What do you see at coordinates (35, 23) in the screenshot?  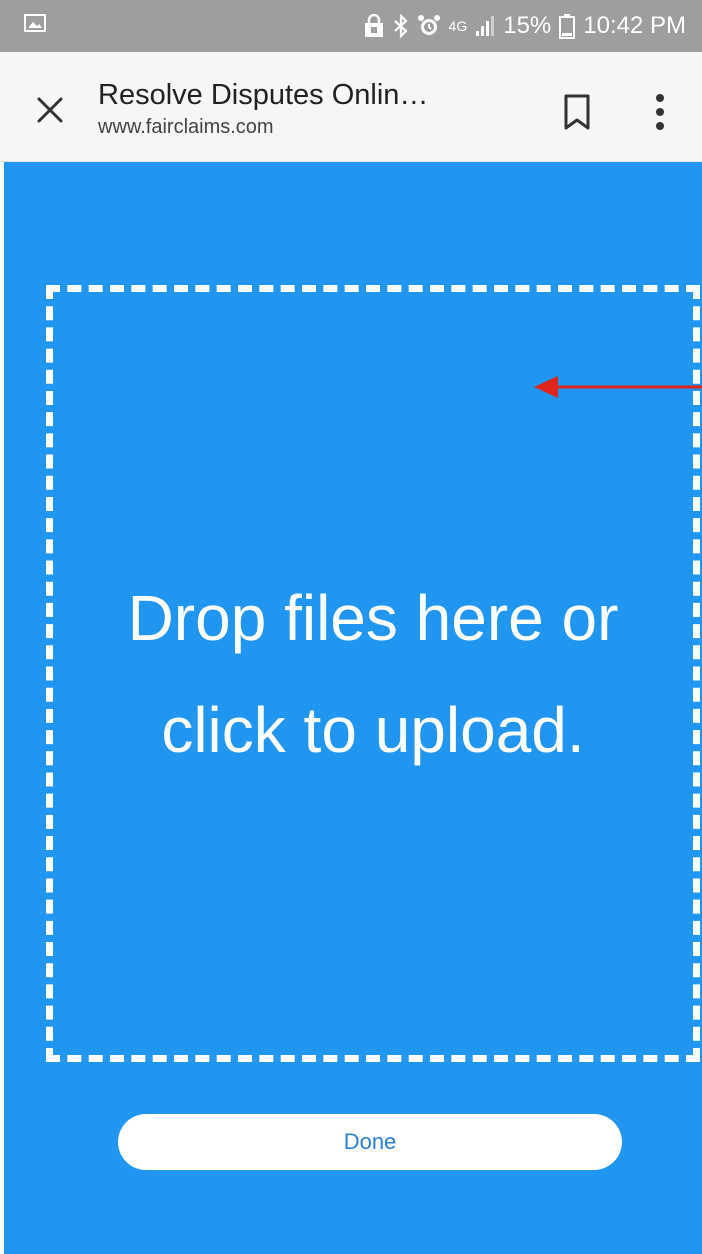 I see `image-icon` at bounding box center [35, 23].